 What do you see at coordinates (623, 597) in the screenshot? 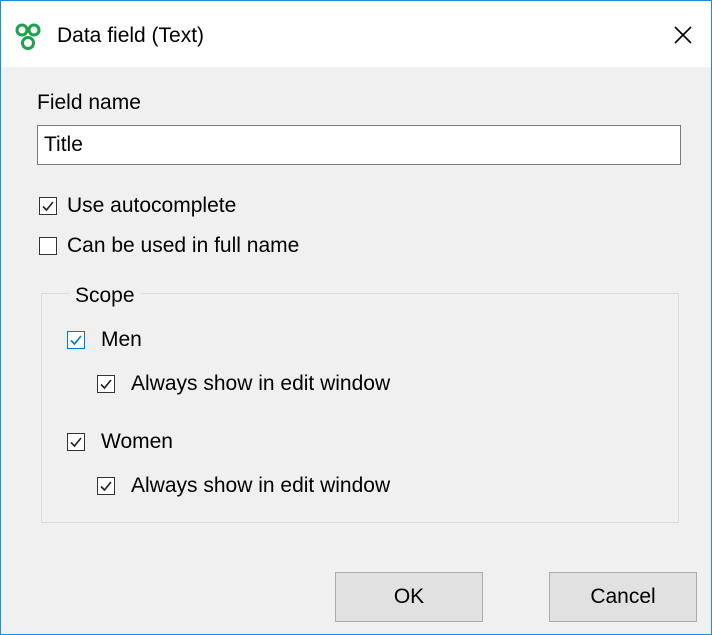
I see `cancel-button: Cancel` at bounding box center [623, 597].